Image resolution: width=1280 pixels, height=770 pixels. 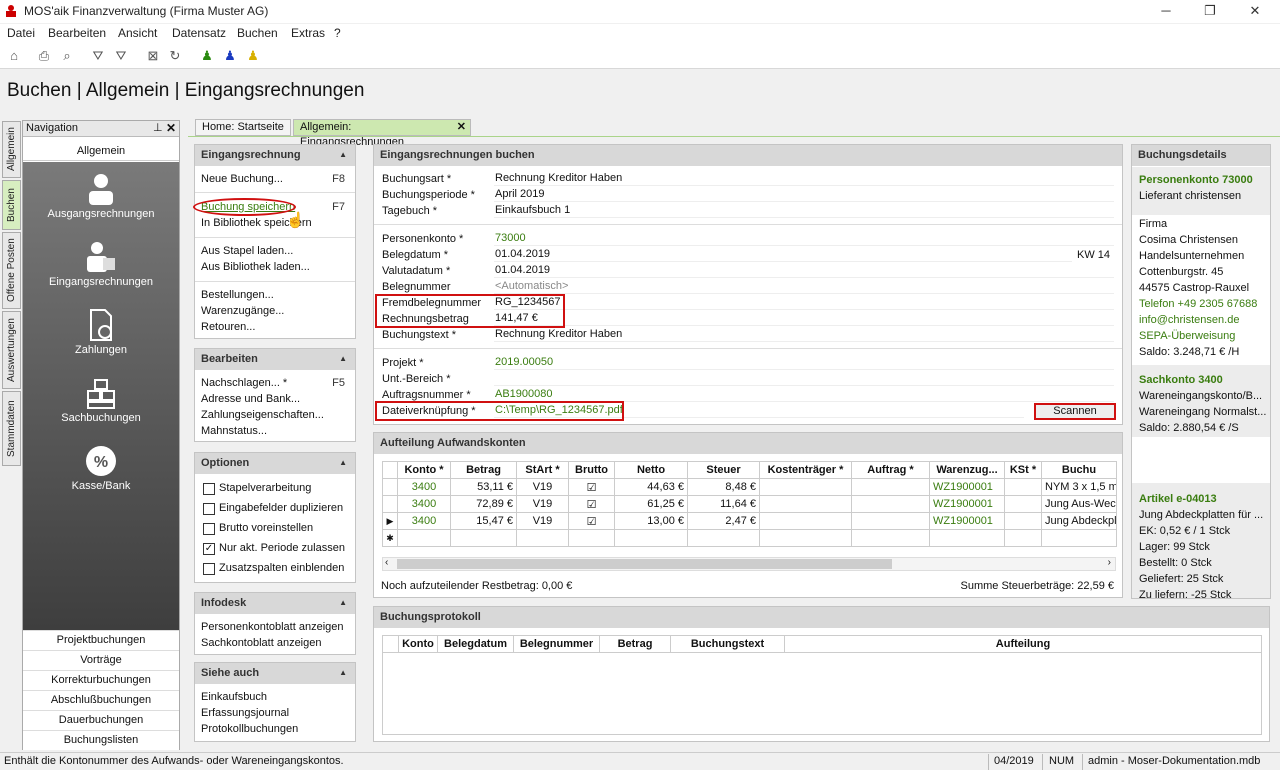 What do you see at coordinates (804, 363) in the screenshot?
I see `field-projekt: 2019.00050` at bounding box center [804, 363].